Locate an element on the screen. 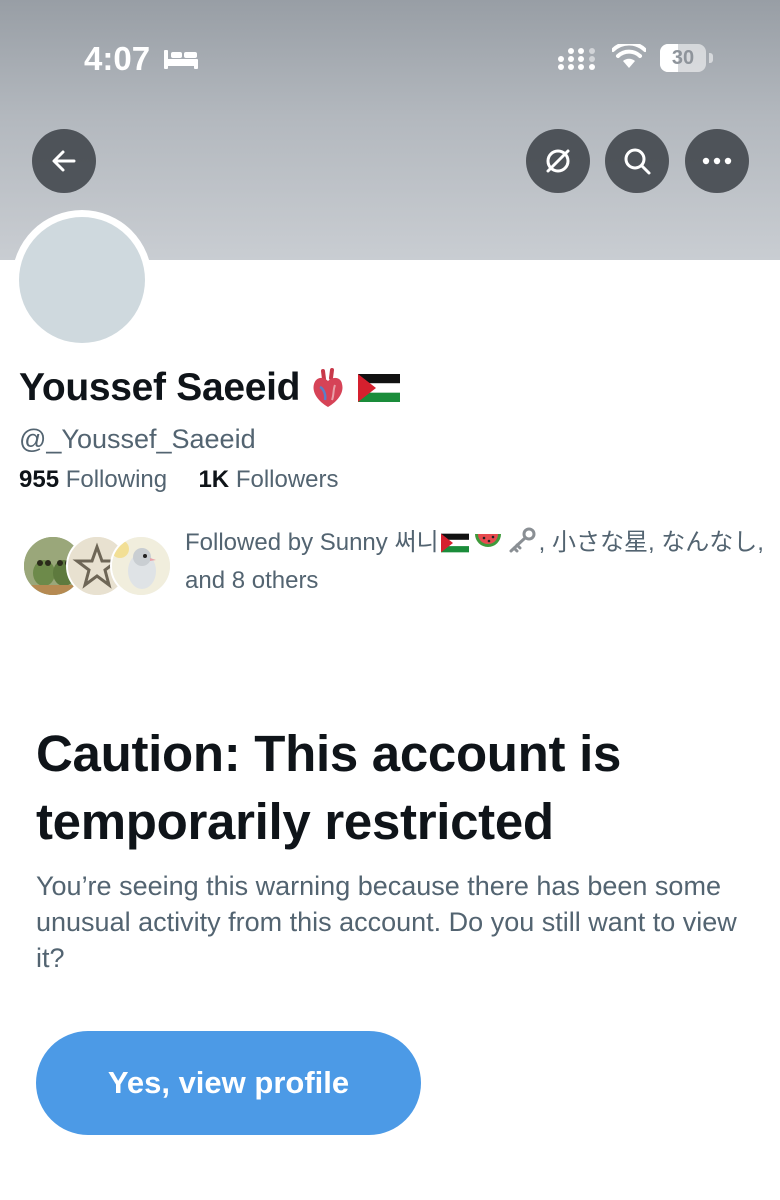 Image resolution: width=780 pixels, height=1200 pixels. grok-icon is located at coordinates (558, 161).